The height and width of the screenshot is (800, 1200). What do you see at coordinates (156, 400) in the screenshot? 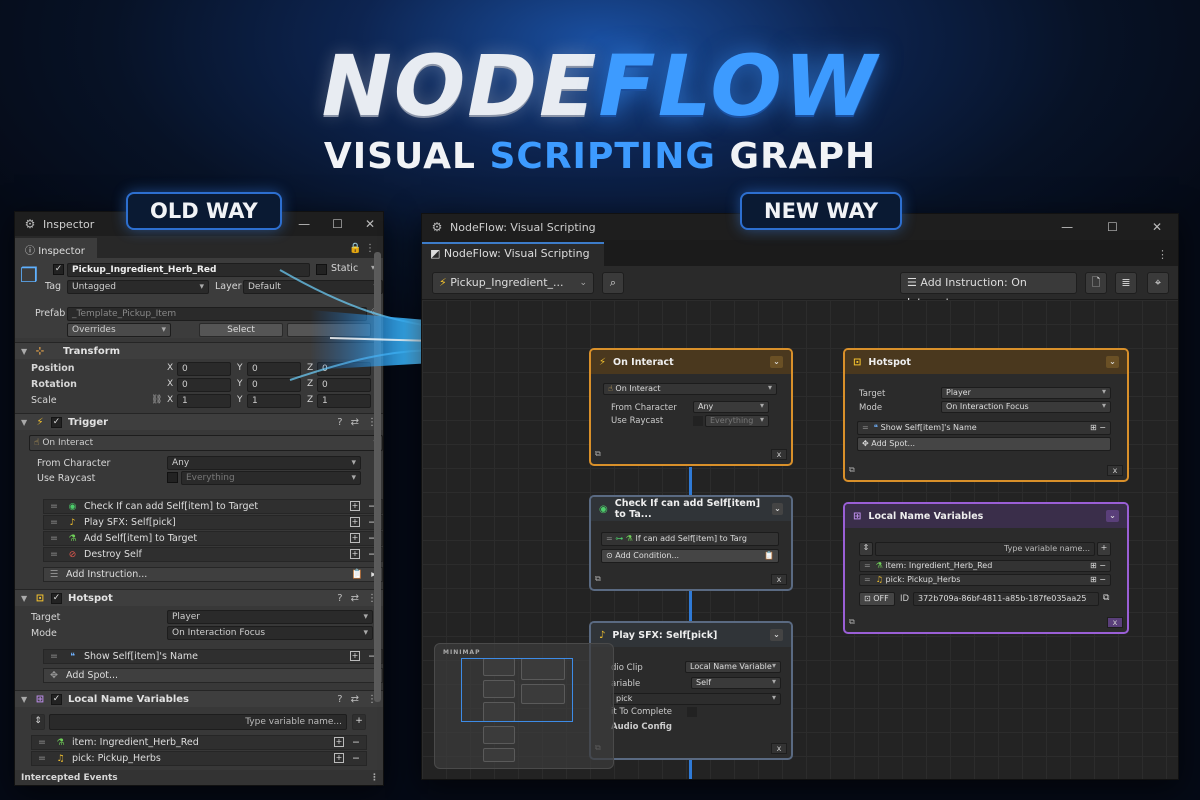
I see `link-icon: ⛓` at bounding box center [156, 400].